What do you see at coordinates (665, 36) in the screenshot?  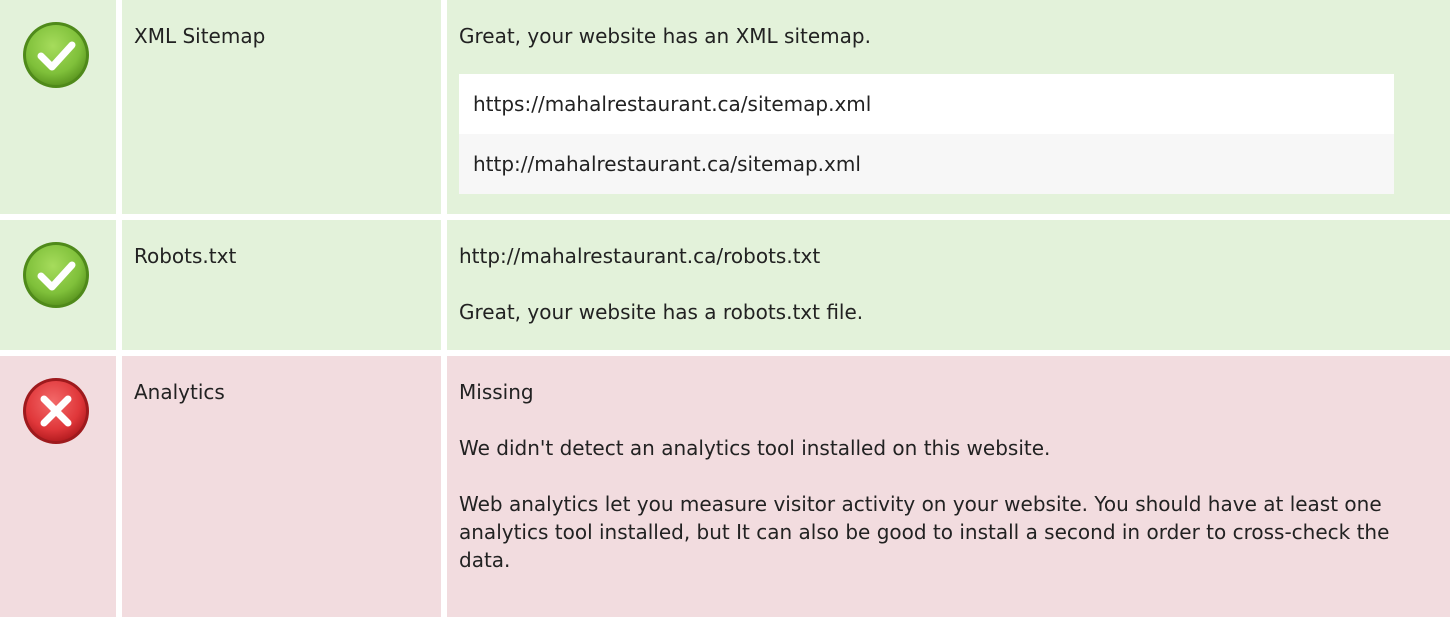 I see `check-message: Great, your website has an XML sitemap.` at bounding box center [665, 36].